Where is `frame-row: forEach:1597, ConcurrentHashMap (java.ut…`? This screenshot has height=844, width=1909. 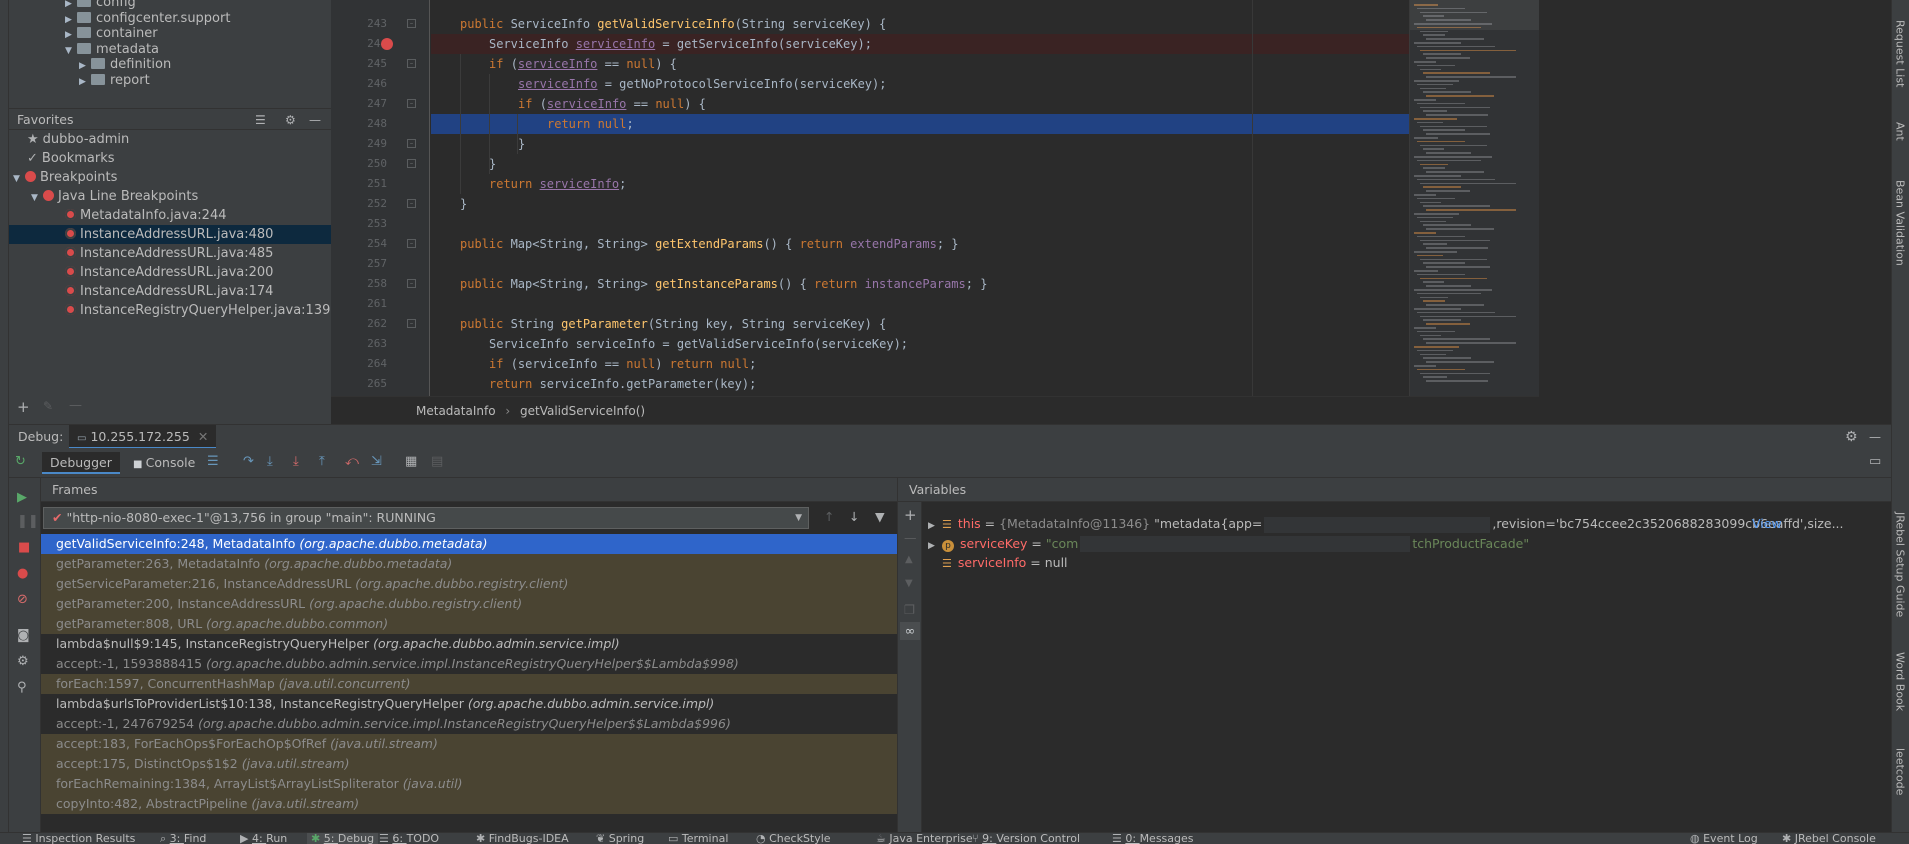
frame-row: forEach:1597, ConcurrentHashMap (java.ut… is located at coordinates (469, 684).